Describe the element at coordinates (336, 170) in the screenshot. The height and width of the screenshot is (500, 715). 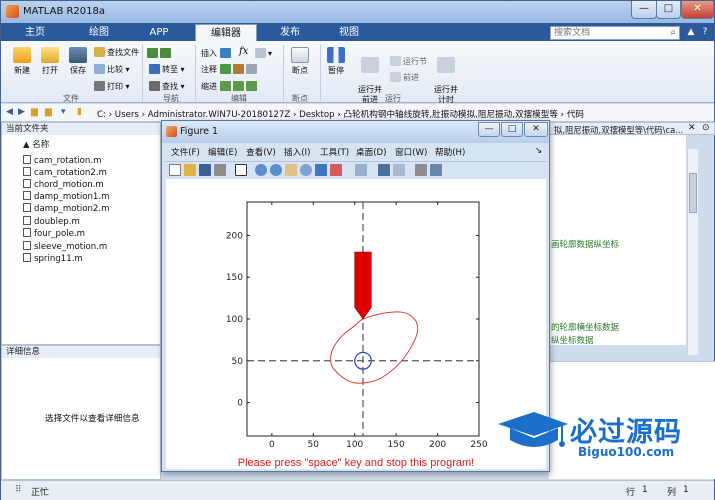
I see `brush-icon` at that location.